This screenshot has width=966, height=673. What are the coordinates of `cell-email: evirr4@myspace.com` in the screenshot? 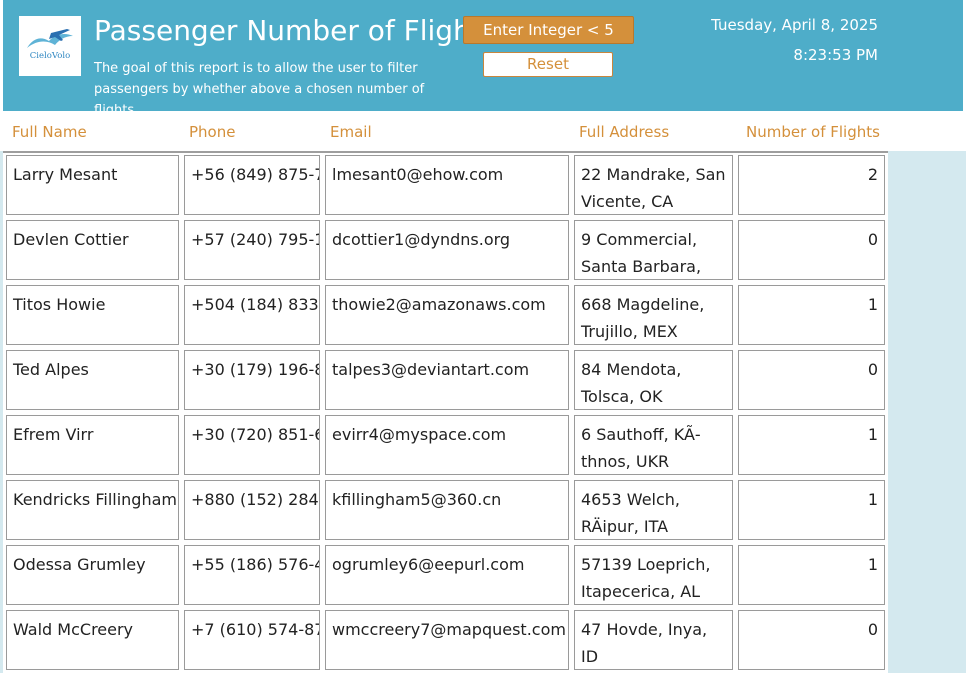 It's located at (447, 445).